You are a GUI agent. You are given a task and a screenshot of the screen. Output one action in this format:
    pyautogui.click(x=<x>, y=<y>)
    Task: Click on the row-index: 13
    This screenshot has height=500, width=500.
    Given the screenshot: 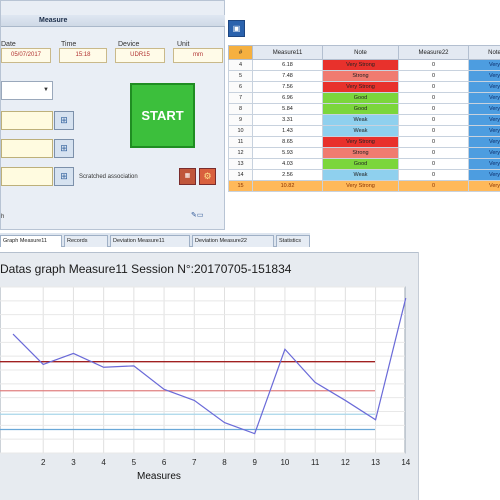 What is the action you would take?
    pyautogui.click(x=240, y=164)
    